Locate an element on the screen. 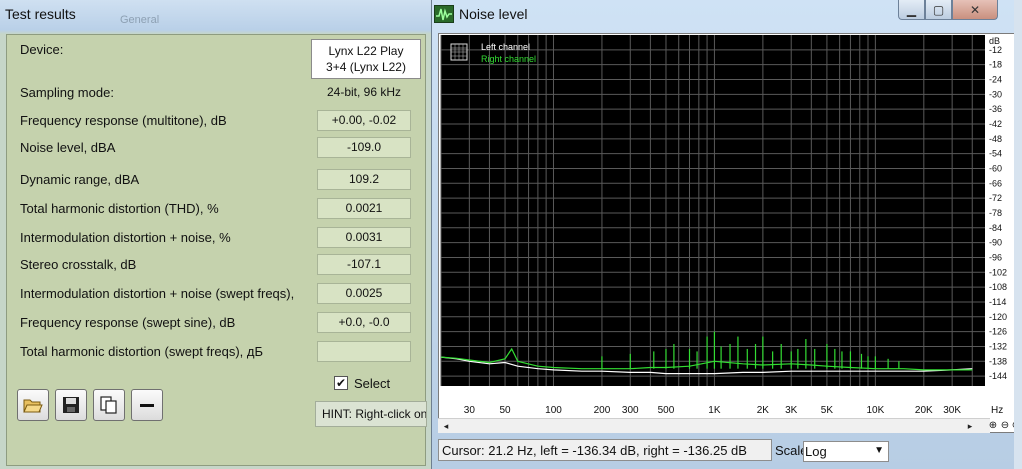 The image size is (1022, 469). y-tick-label: -24 is located at coordinates (995, 79).